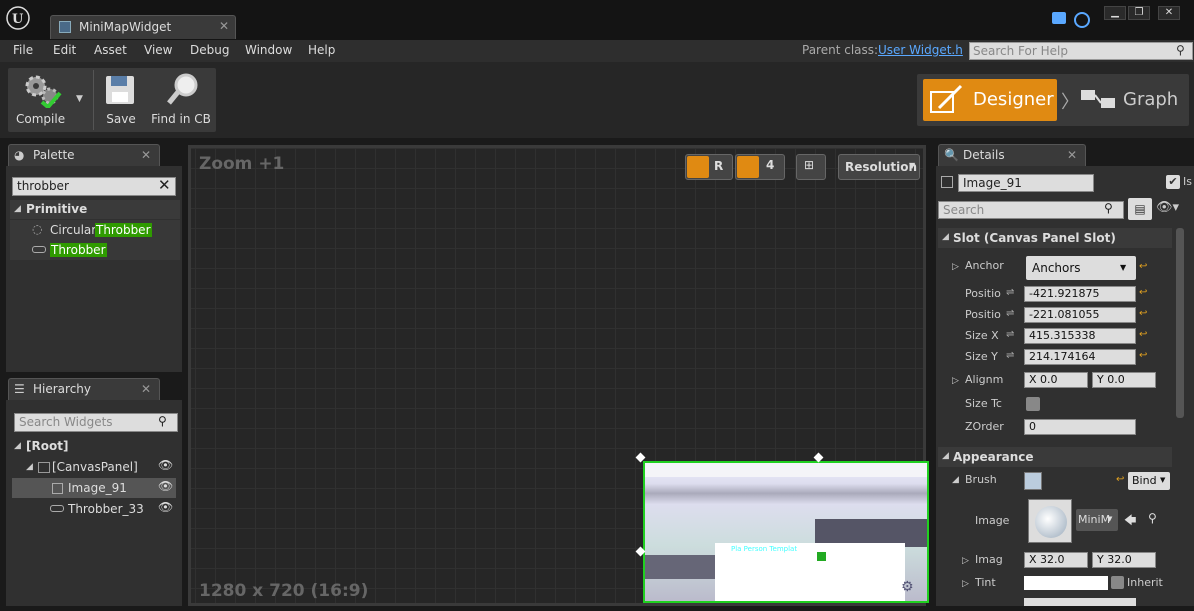 The height and width of the screenshot is (611, 1194). I want to click on compile-options-dropdown: ▼, so click(79, 99).